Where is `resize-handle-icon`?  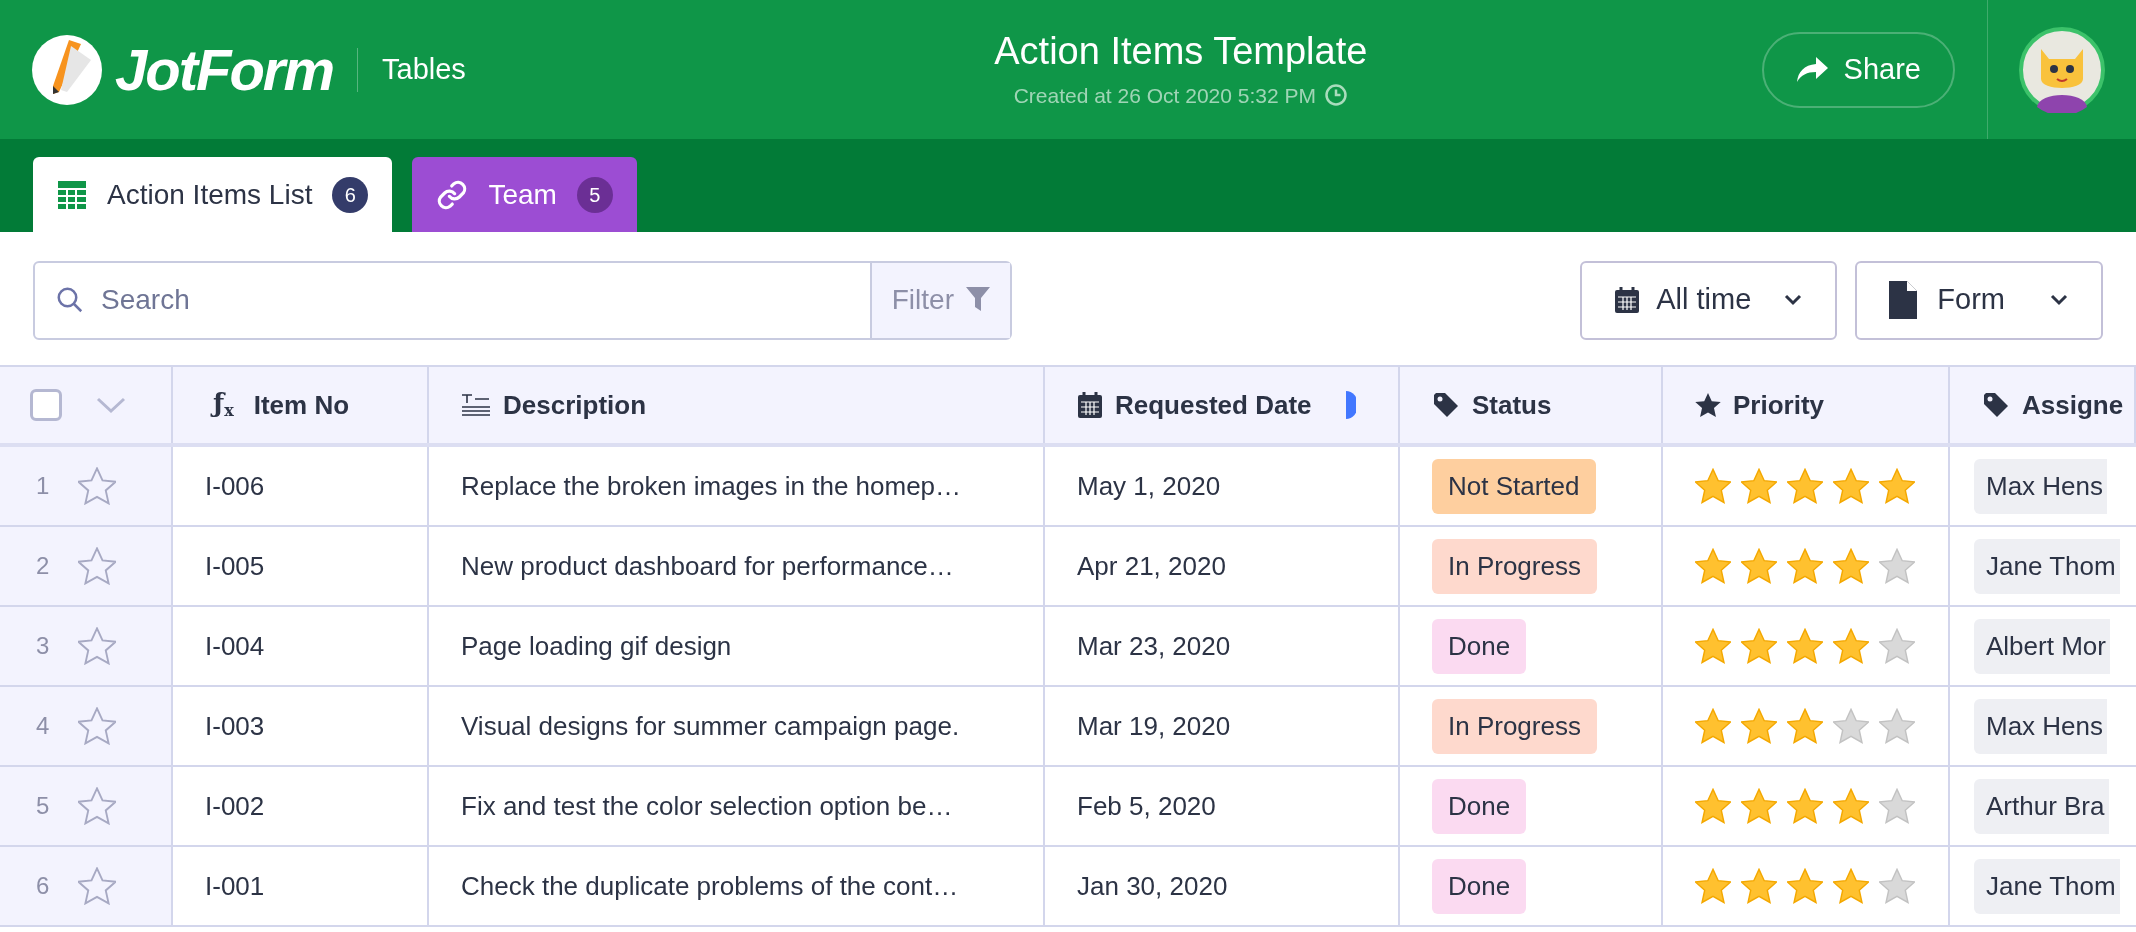
resize-handle-icon is located at coordinates (1351, 405).